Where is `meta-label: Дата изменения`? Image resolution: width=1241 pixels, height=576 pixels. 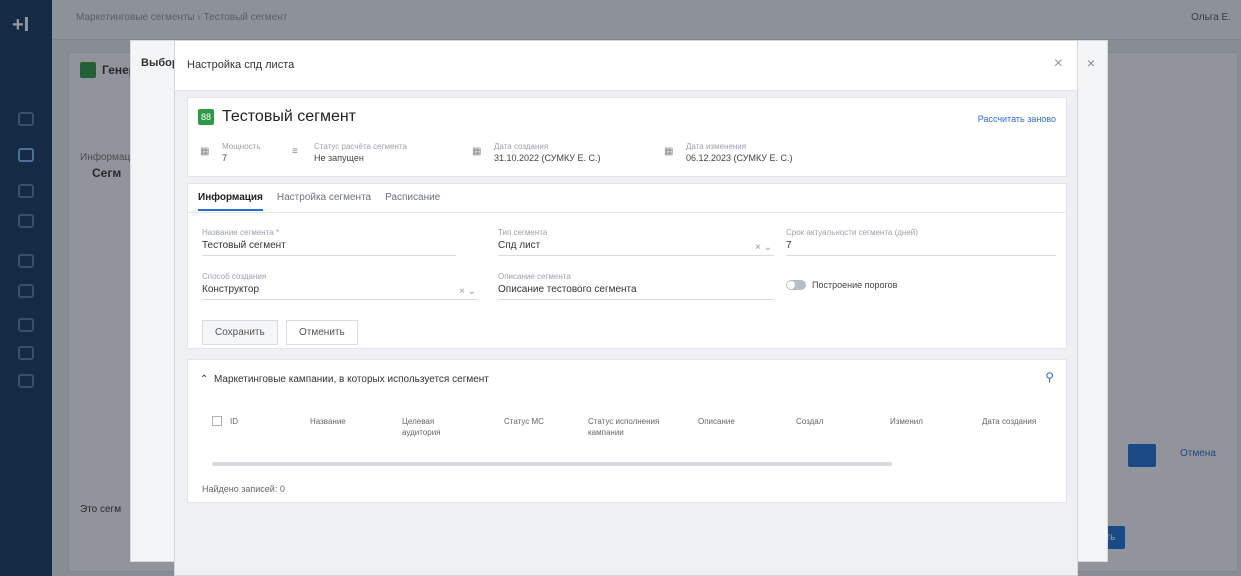
meta-label: Дата изменения is located at coordinates (716, 146).